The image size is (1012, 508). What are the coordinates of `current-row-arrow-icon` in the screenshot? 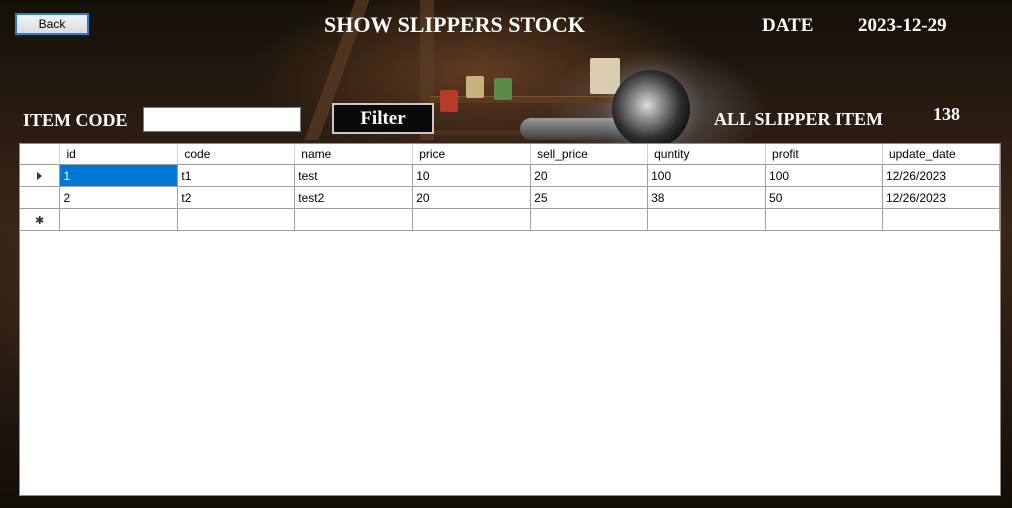 It's located at (40, 176).